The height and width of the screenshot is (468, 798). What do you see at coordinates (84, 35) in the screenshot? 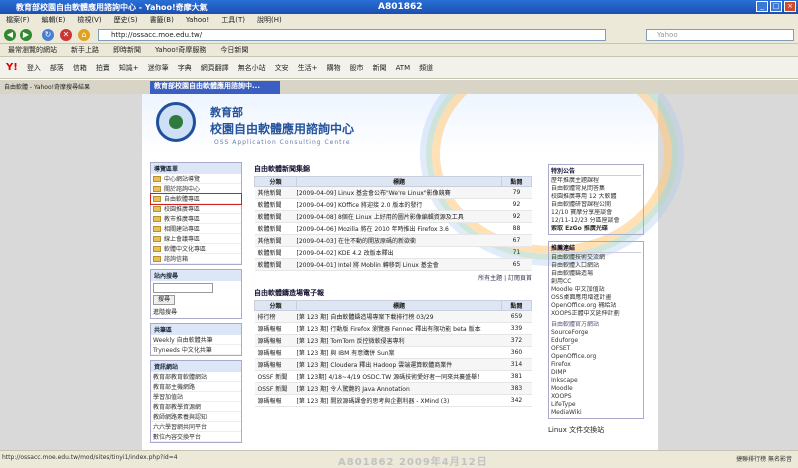
I see `home-icon: ⌂` at bounding box center [84, 35].